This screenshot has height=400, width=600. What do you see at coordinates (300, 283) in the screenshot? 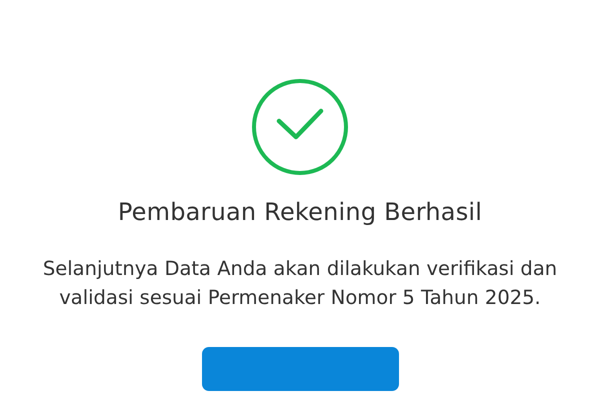
I see `info-message: Selanjutnya Data Anda akan dilakukan verifikasi dan validasi sesuai Permenaker Nomor 5 Tahun 2025.` at bounding box center [300, 283].